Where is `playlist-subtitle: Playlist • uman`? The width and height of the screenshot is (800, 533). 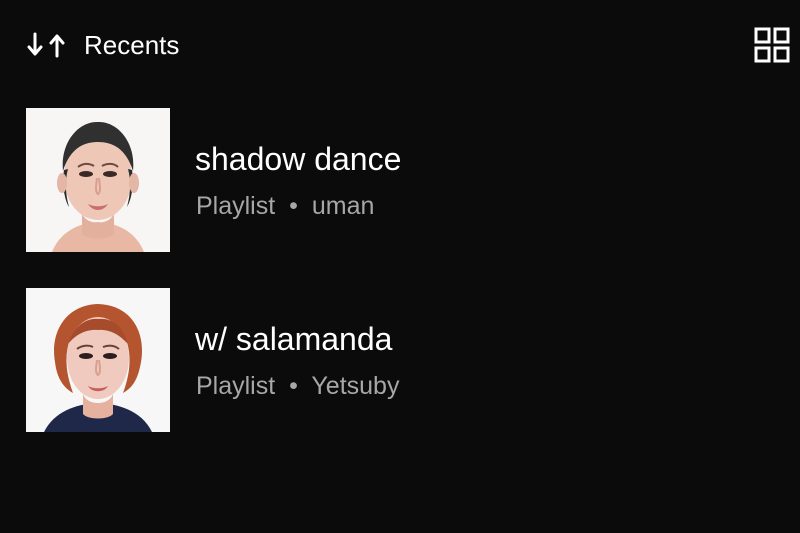 playlist-subtitle: Playlist • uman is located at coordinates (285, 206).